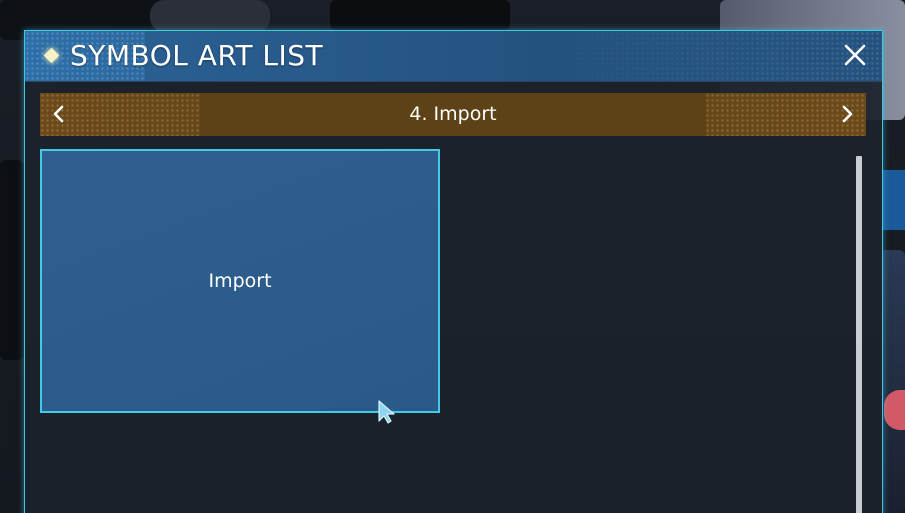 This screenshot has width=905, height=513. I want to click on category-label: 4. Import, so click(453, 114).